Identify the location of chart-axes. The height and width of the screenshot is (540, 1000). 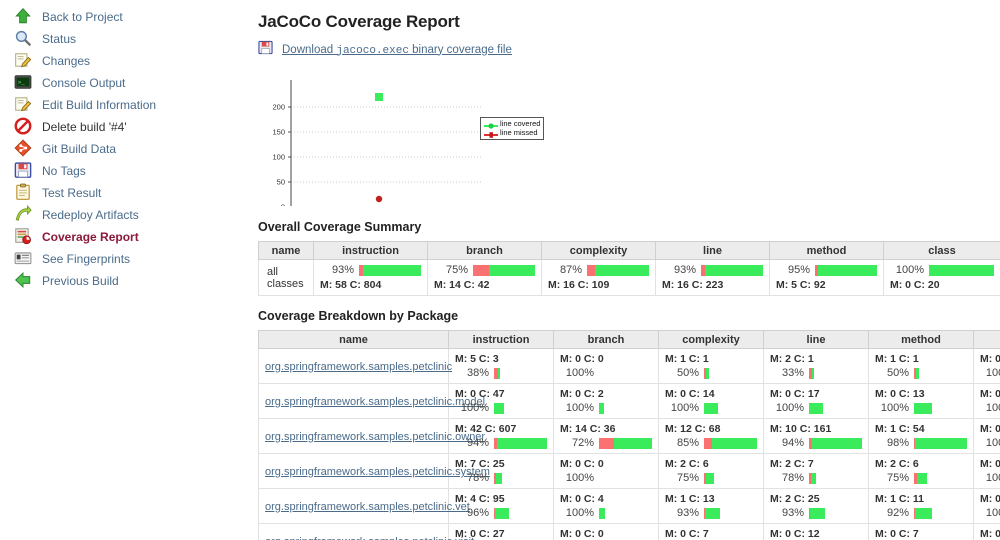
(290, 143).